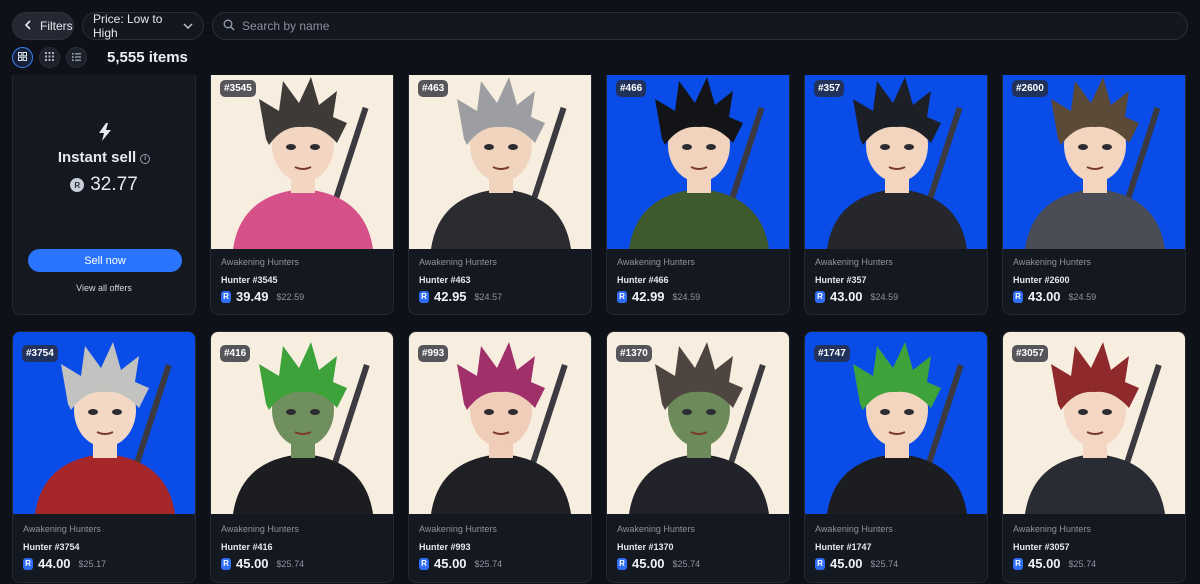 The image size is (1200, 584). Describe the element at coordinates (829, 88) in the screenshot. I see `token-id-badge: #357` at that location.